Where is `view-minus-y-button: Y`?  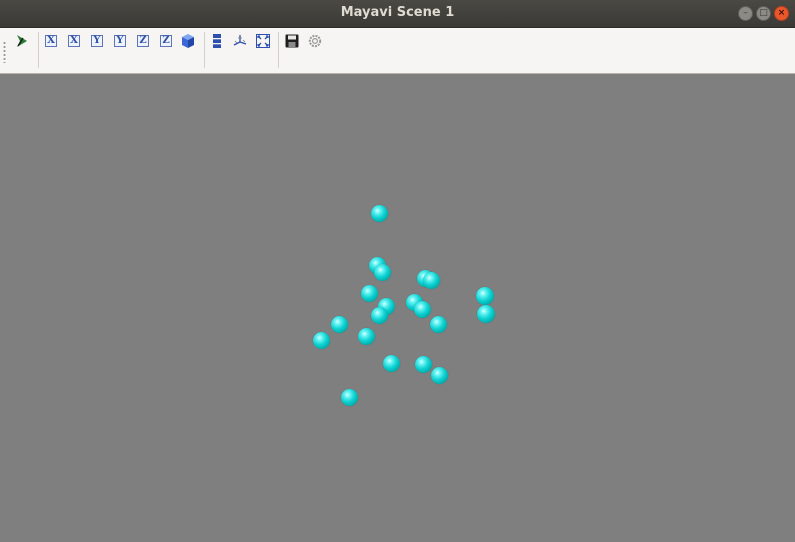 view-minus-y-button: Y is located at coordinates (120, 41).